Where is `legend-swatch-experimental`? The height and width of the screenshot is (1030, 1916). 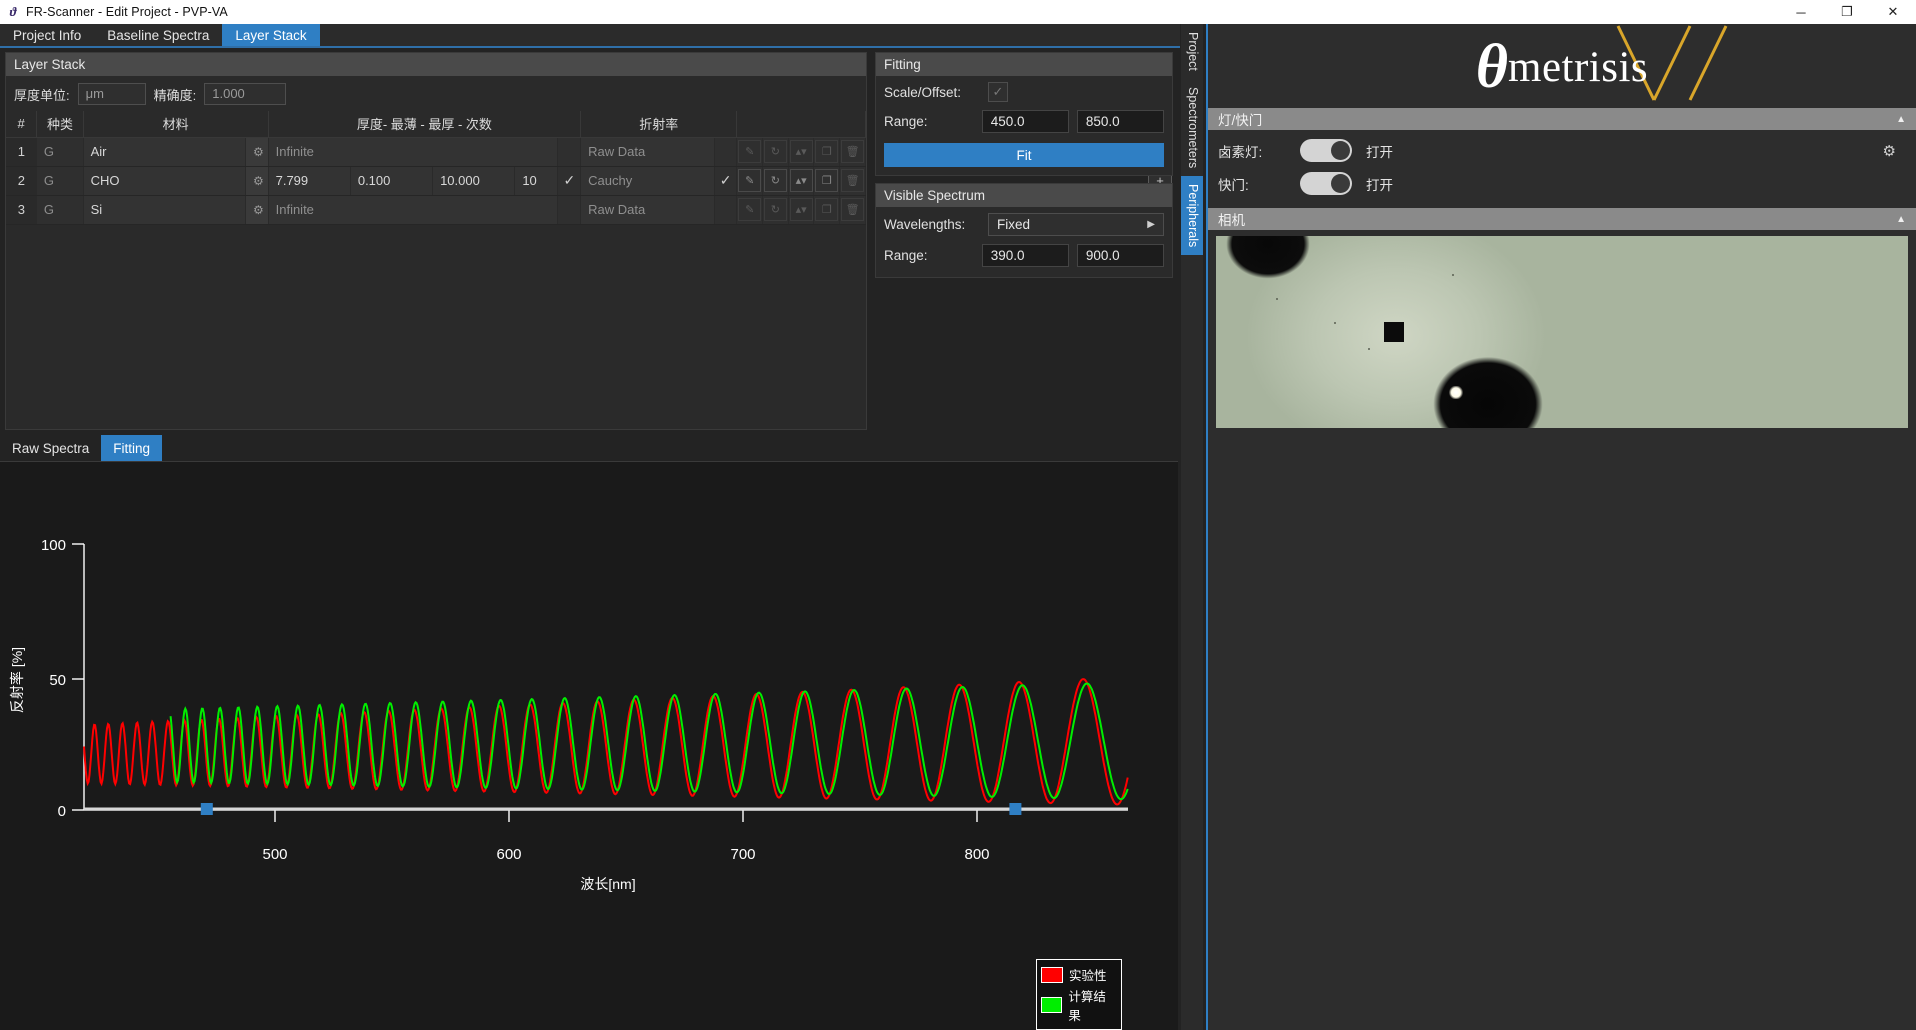 legend-swatch-experimental is located at coordinates (1052, 974).